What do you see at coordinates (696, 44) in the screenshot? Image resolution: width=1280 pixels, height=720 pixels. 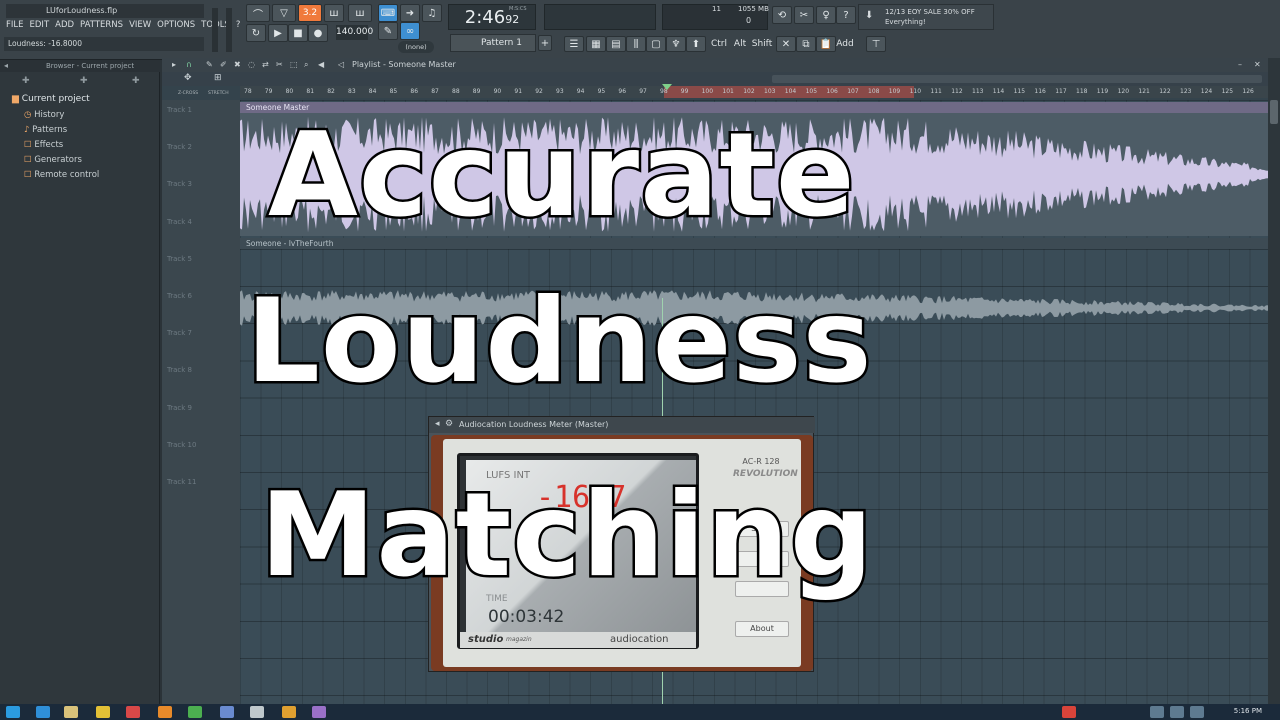 I see `touch-controller-icon: ⬆` at bounding box center [696, 44].